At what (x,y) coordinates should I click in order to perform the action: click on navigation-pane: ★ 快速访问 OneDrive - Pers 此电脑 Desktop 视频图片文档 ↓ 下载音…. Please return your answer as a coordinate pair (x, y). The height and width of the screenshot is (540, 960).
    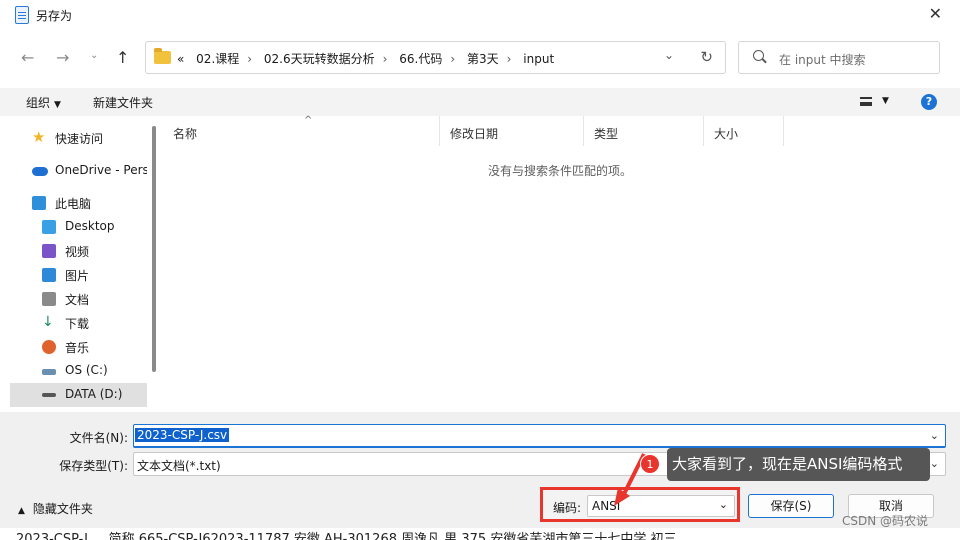
    Looking at the image, I should click on (81, 267).